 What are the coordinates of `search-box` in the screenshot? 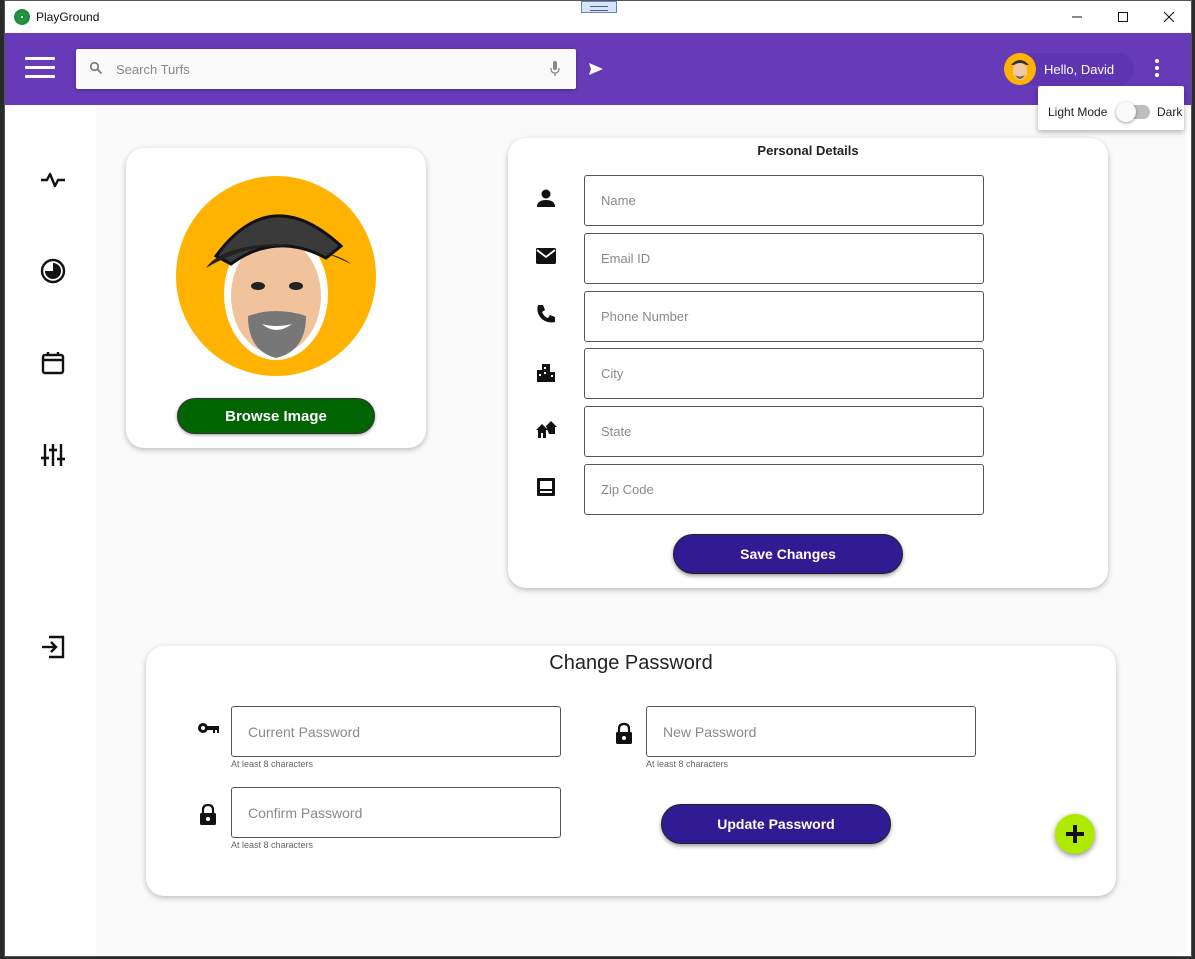 It's located at (326, 69).